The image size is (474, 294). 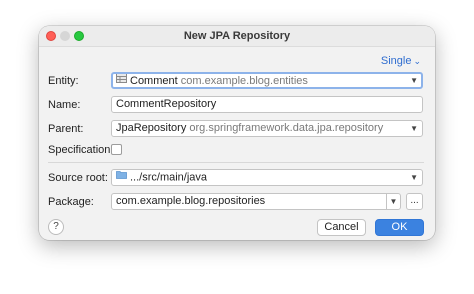 What do you see at coordinates (63, 81) in the screenshot?
I see `entity-label: Entity:` at bounding box center [63, 81].